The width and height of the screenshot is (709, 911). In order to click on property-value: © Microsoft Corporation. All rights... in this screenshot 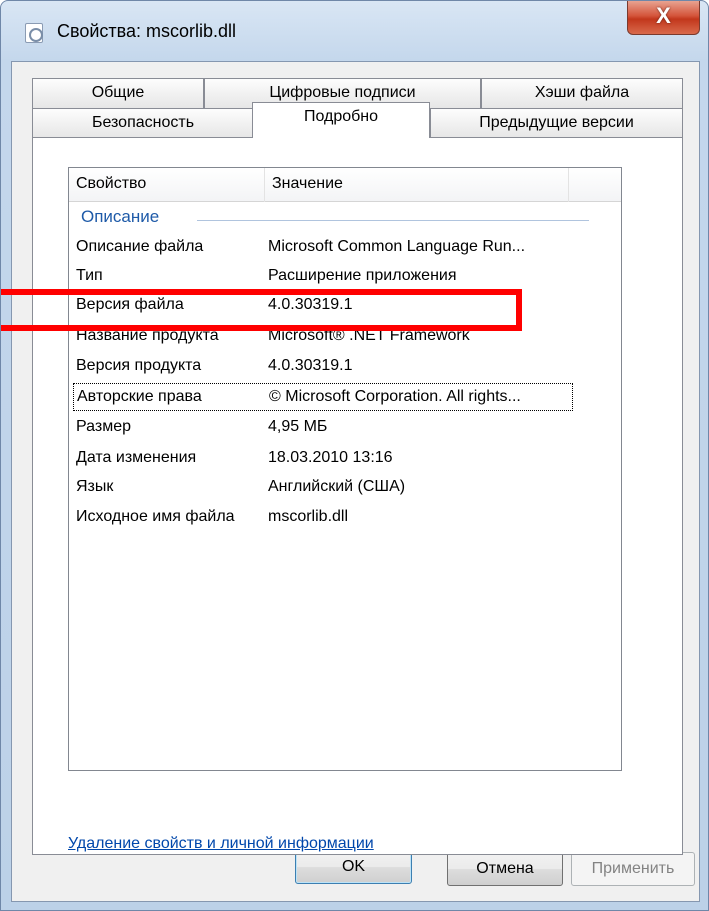, I will do `click(395, 396)`.